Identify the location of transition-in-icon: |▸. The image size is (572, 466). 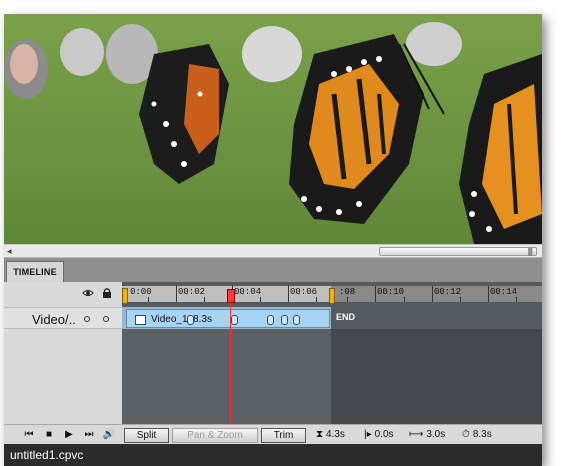
(368, 434).